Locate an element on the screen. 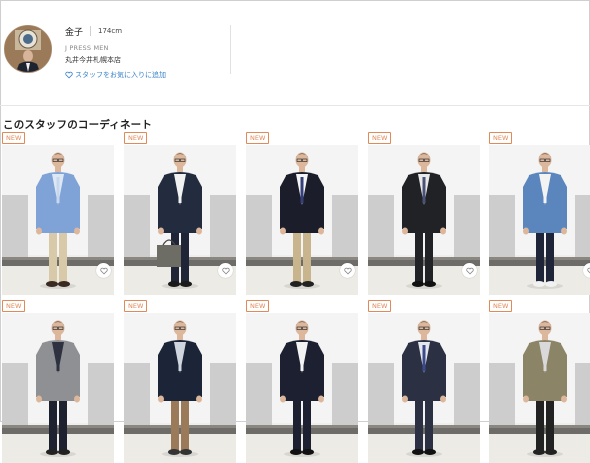 The width and height of the screenshot is (590, 463). staff-height: 174cm is located at coordinates (110, 31).